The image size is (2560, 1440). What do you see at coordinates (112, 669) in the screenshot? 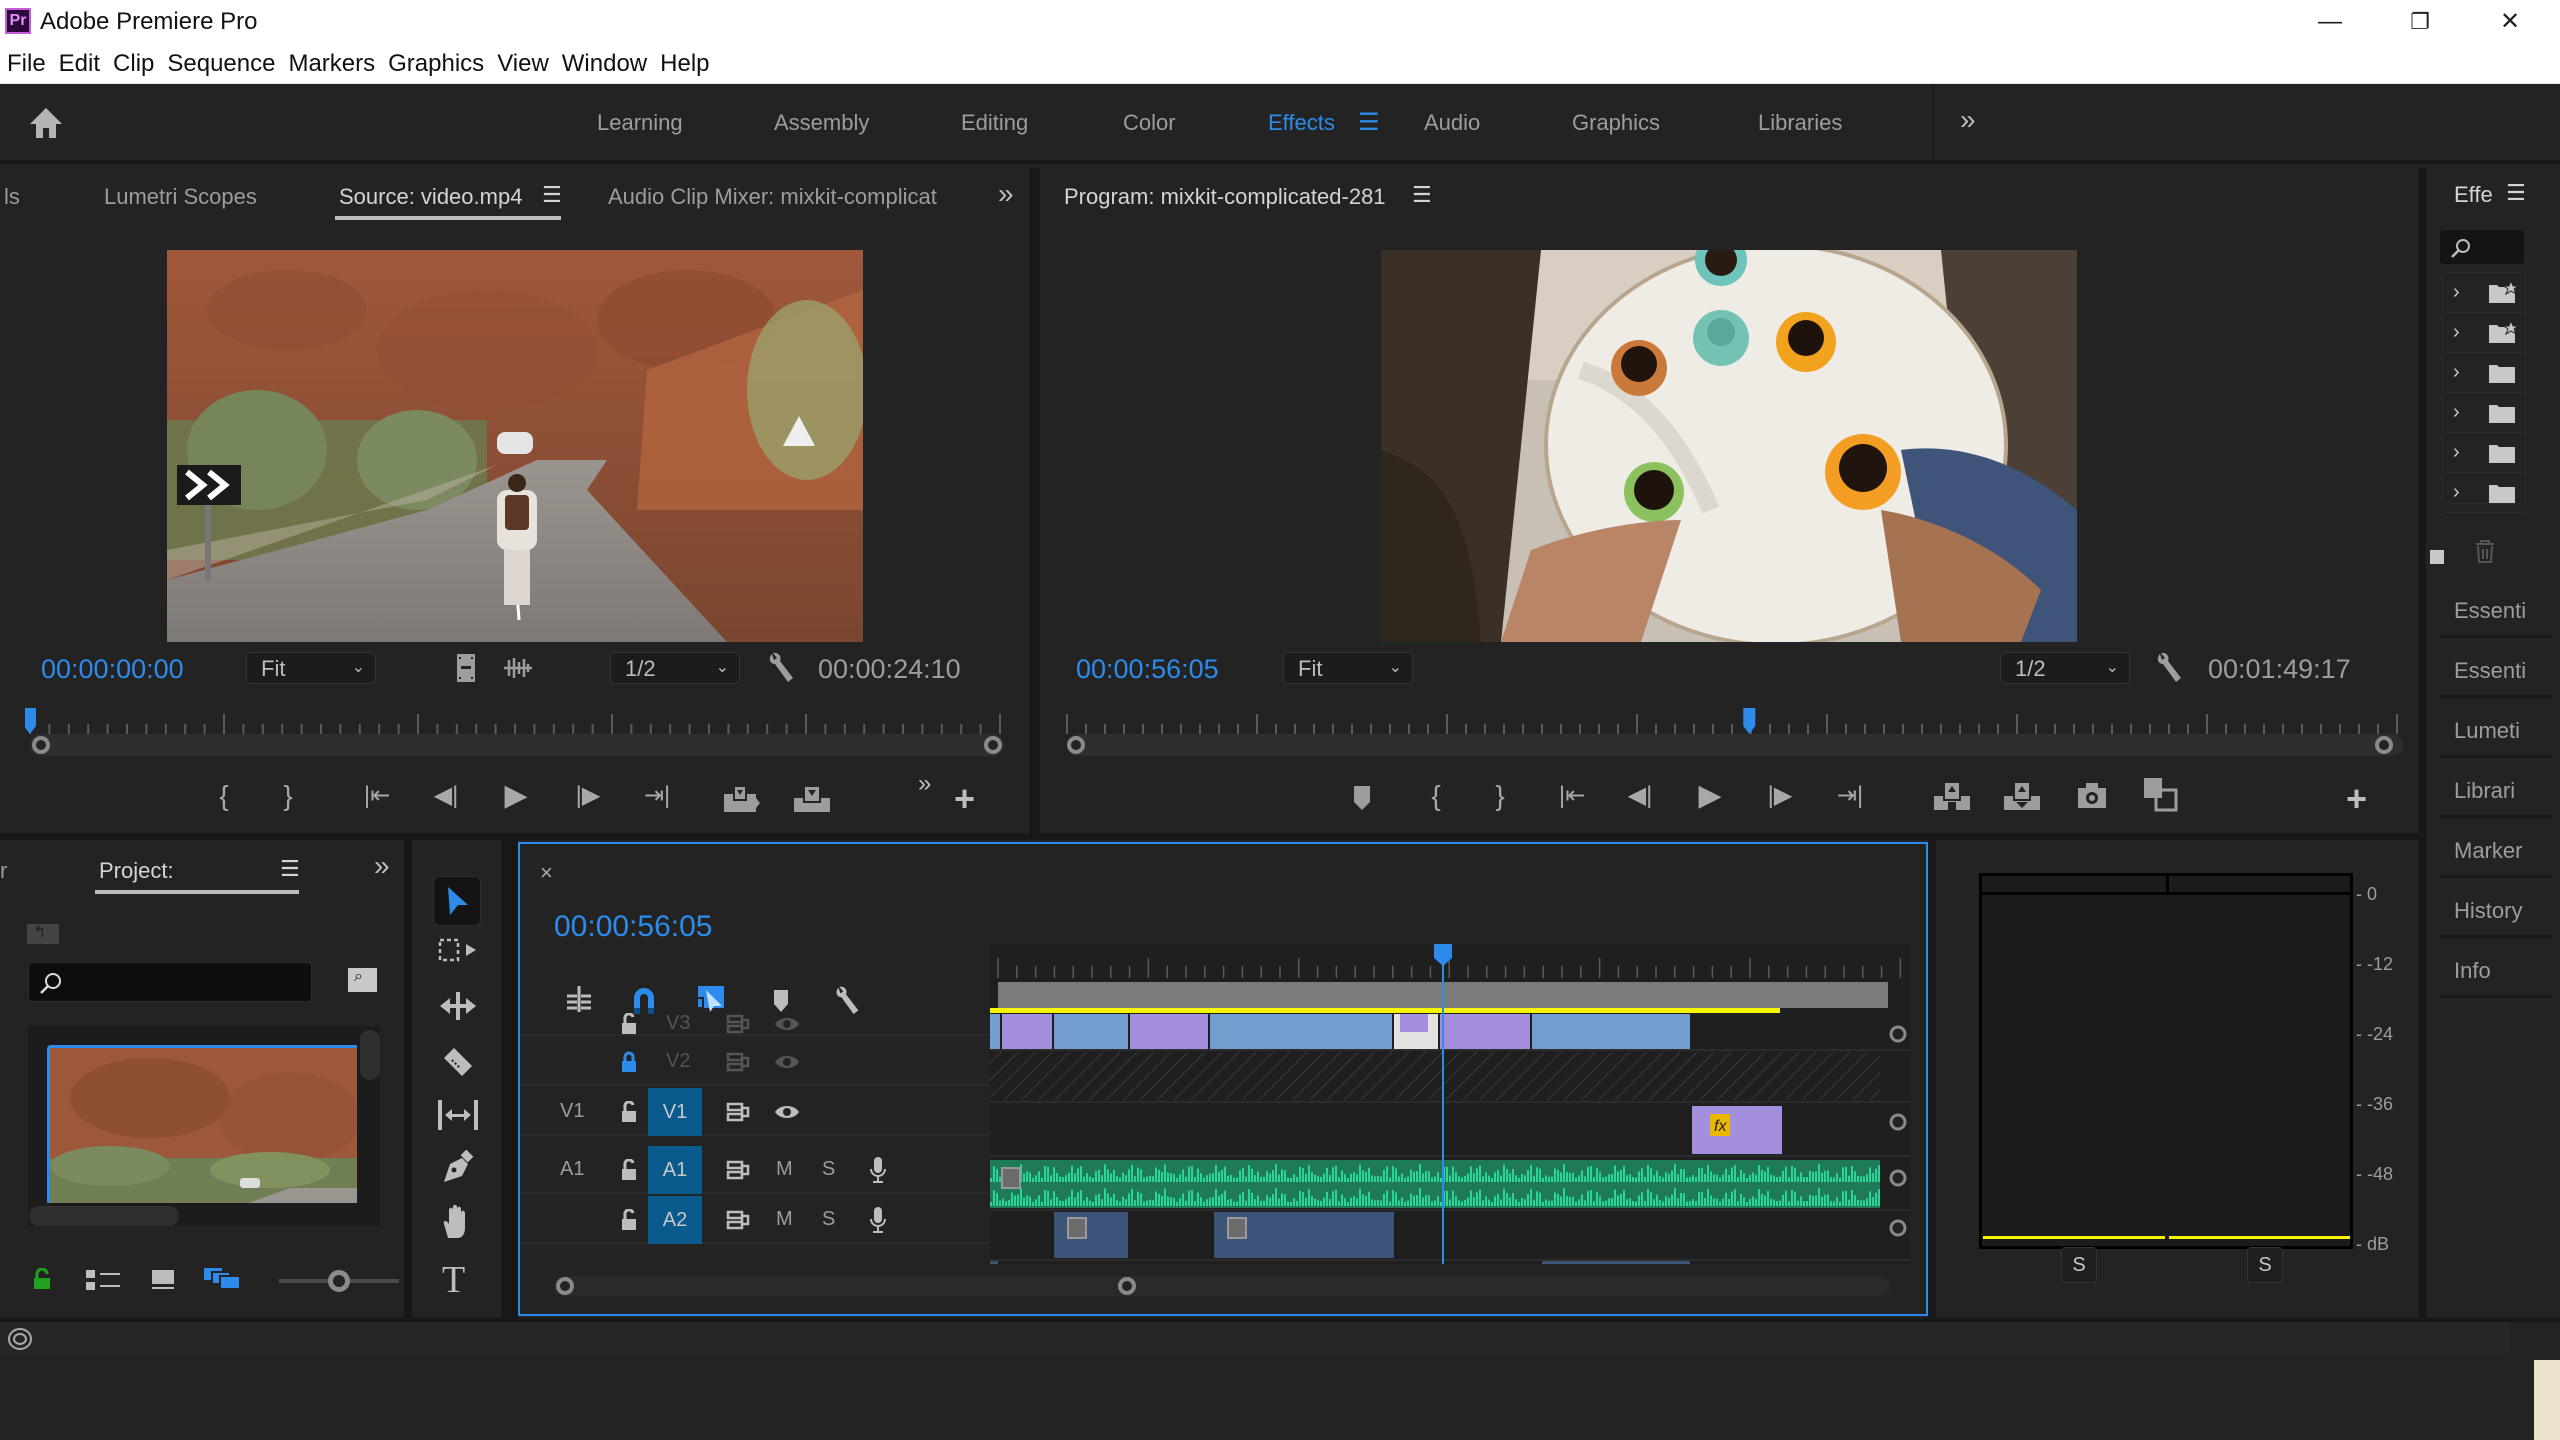
I see `source-current-timecode: 00:00:00:00` at bounding box center [112, 669].